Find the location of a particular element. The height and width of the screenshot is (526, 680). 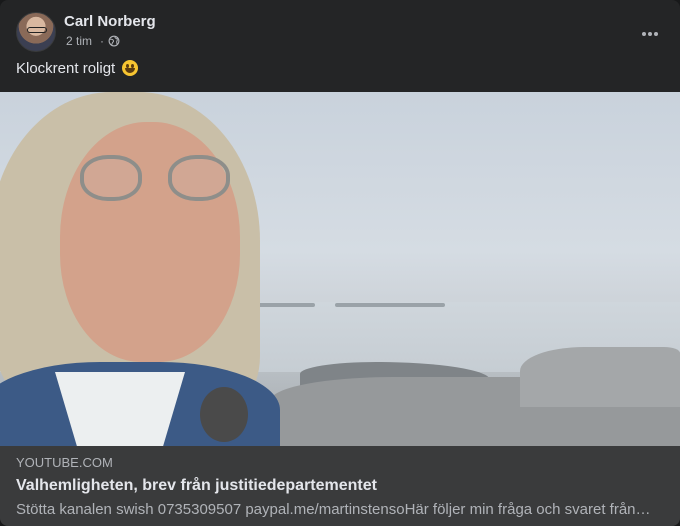

post-timestamp: 2 tim is located at coordinates (79, 41).